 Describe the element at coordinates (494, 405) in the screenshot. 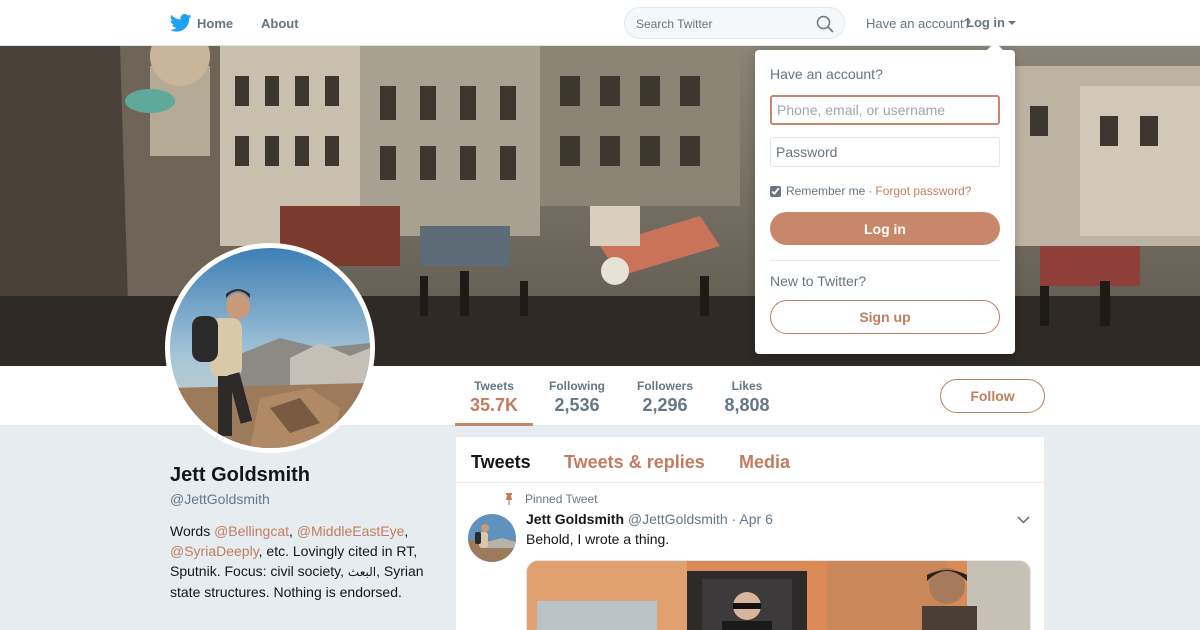

I see `stat-value: 35.7K` at that location.